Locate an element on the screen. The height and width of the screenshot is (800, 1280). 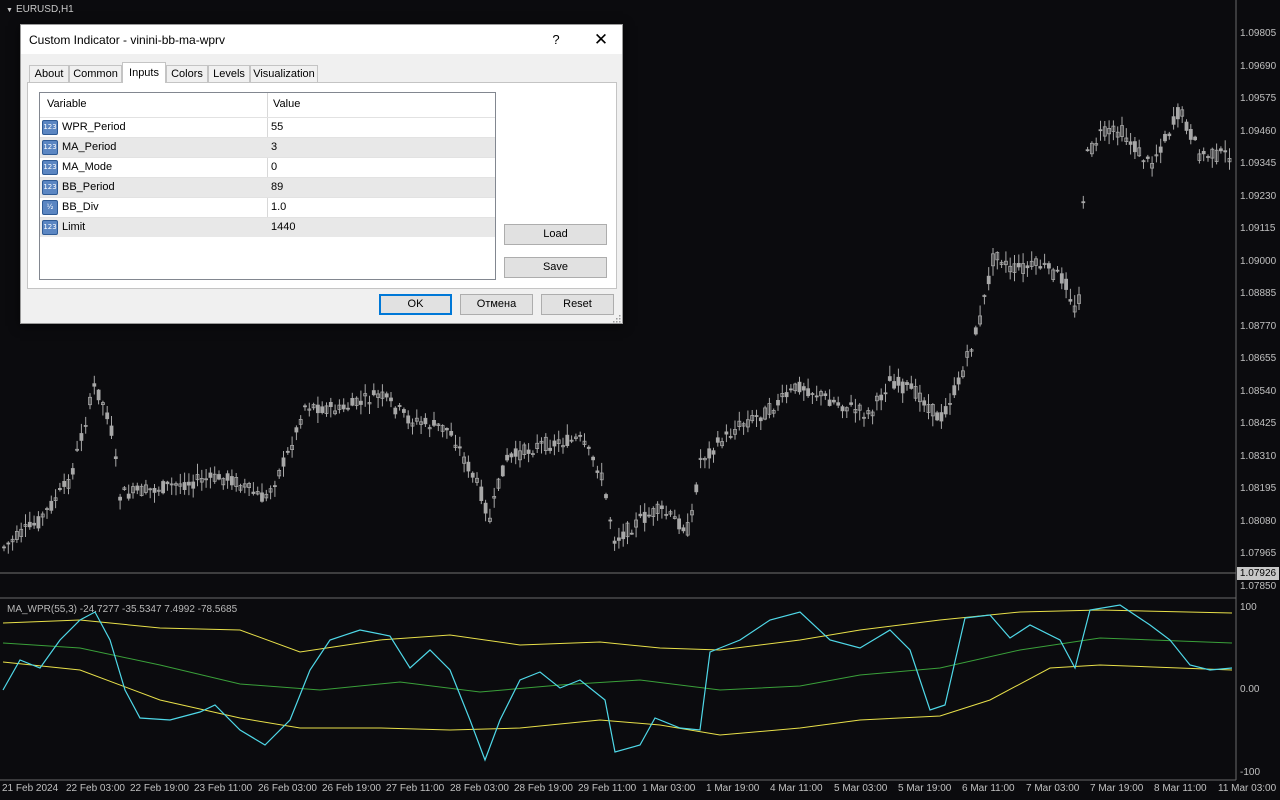
column-header-variable: Variable is located at coordinates (67, 104).